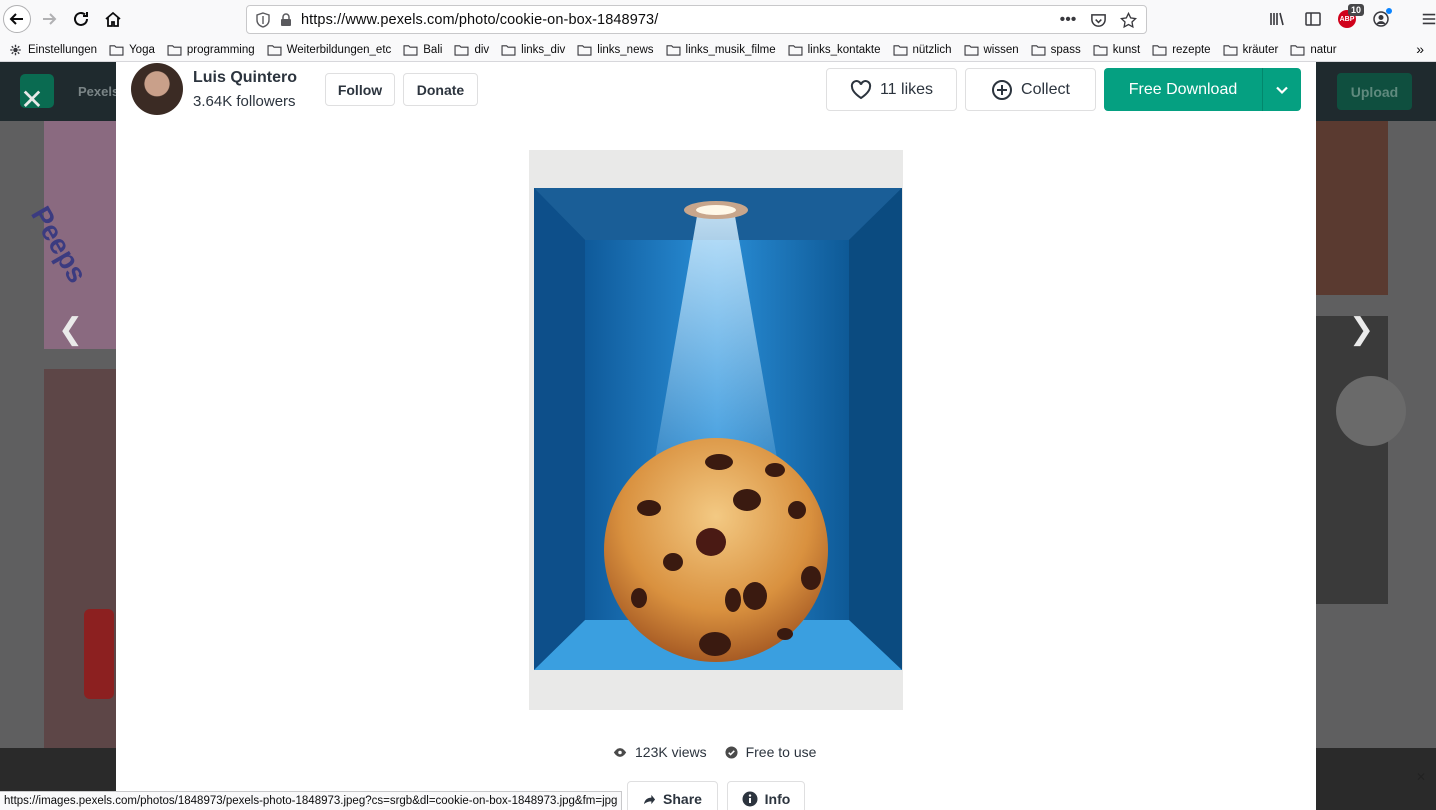  Describe the element at coordinates (286, 19) in the screenshot. I see `lock-icon` at that location.